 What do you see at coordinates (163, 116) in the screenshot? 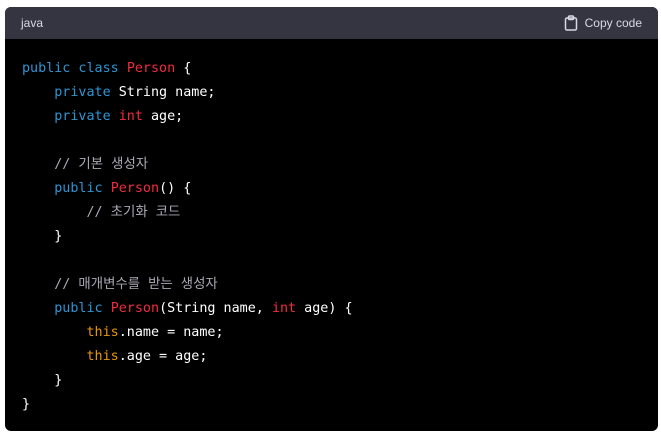
I see `code-token: age;` at bounding box center [163, 116].